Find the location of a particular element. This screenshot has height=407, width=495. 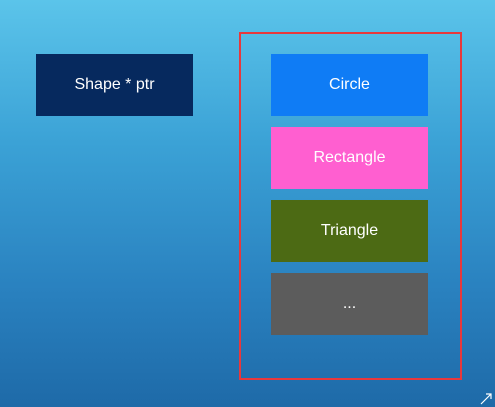

shape-pointer-box: Shape * ptr is located at coordinates (114, 85).